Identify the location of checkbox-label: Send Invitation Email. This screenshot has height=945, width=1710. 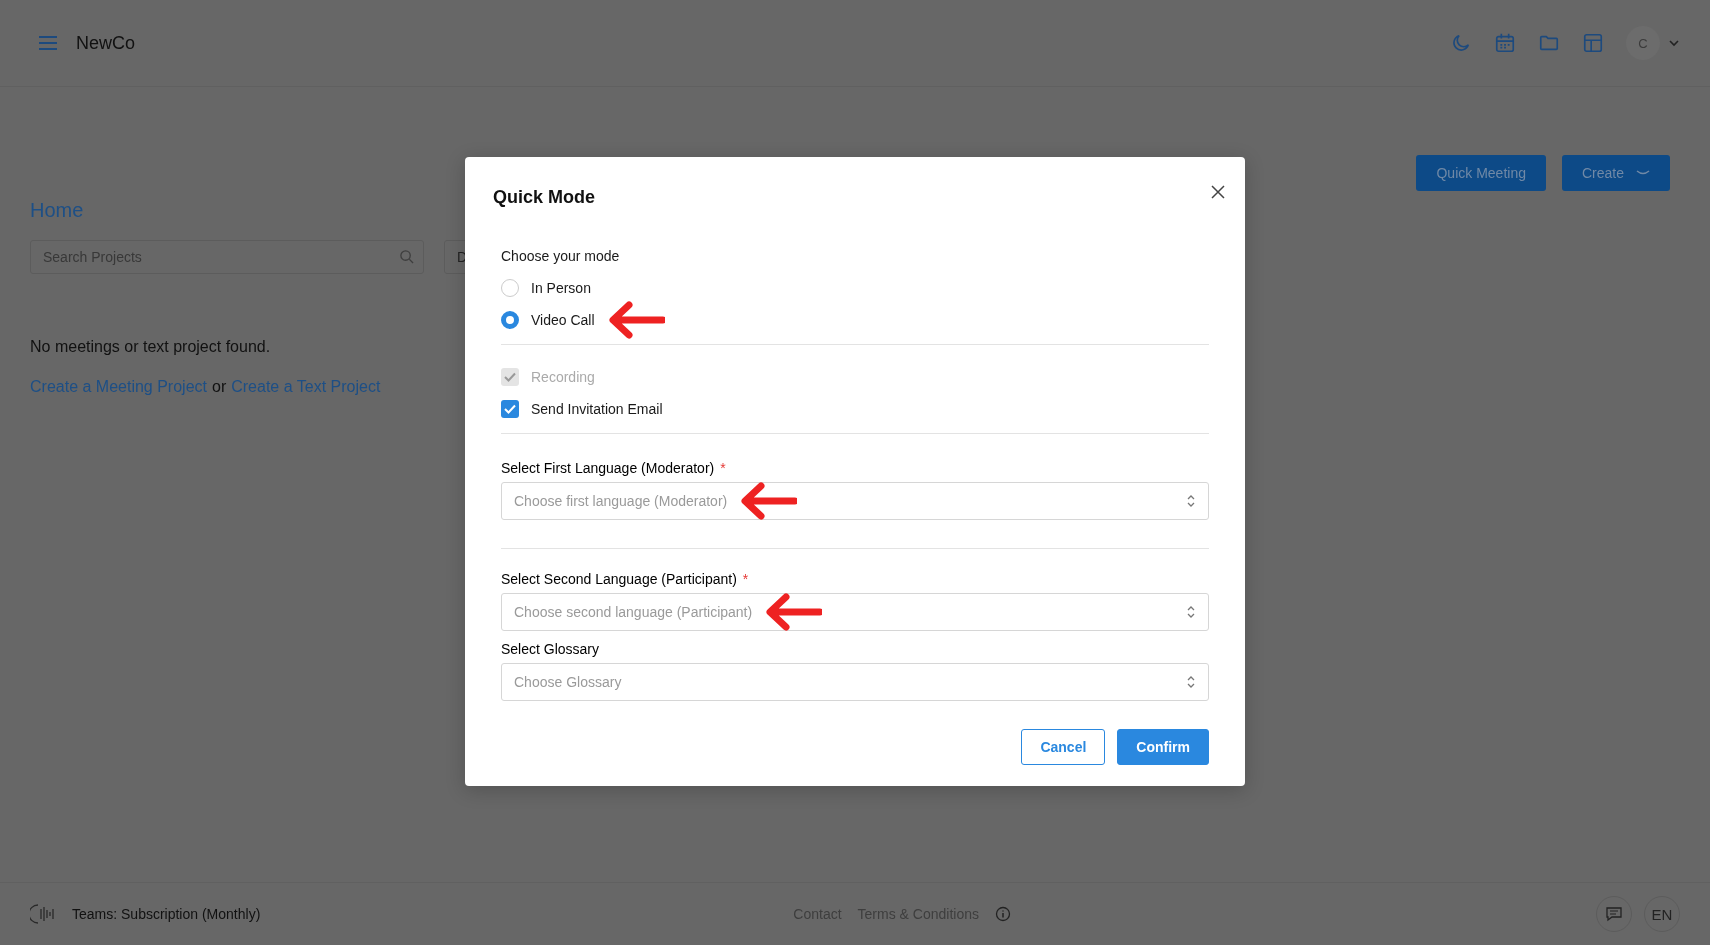
(597, 409).